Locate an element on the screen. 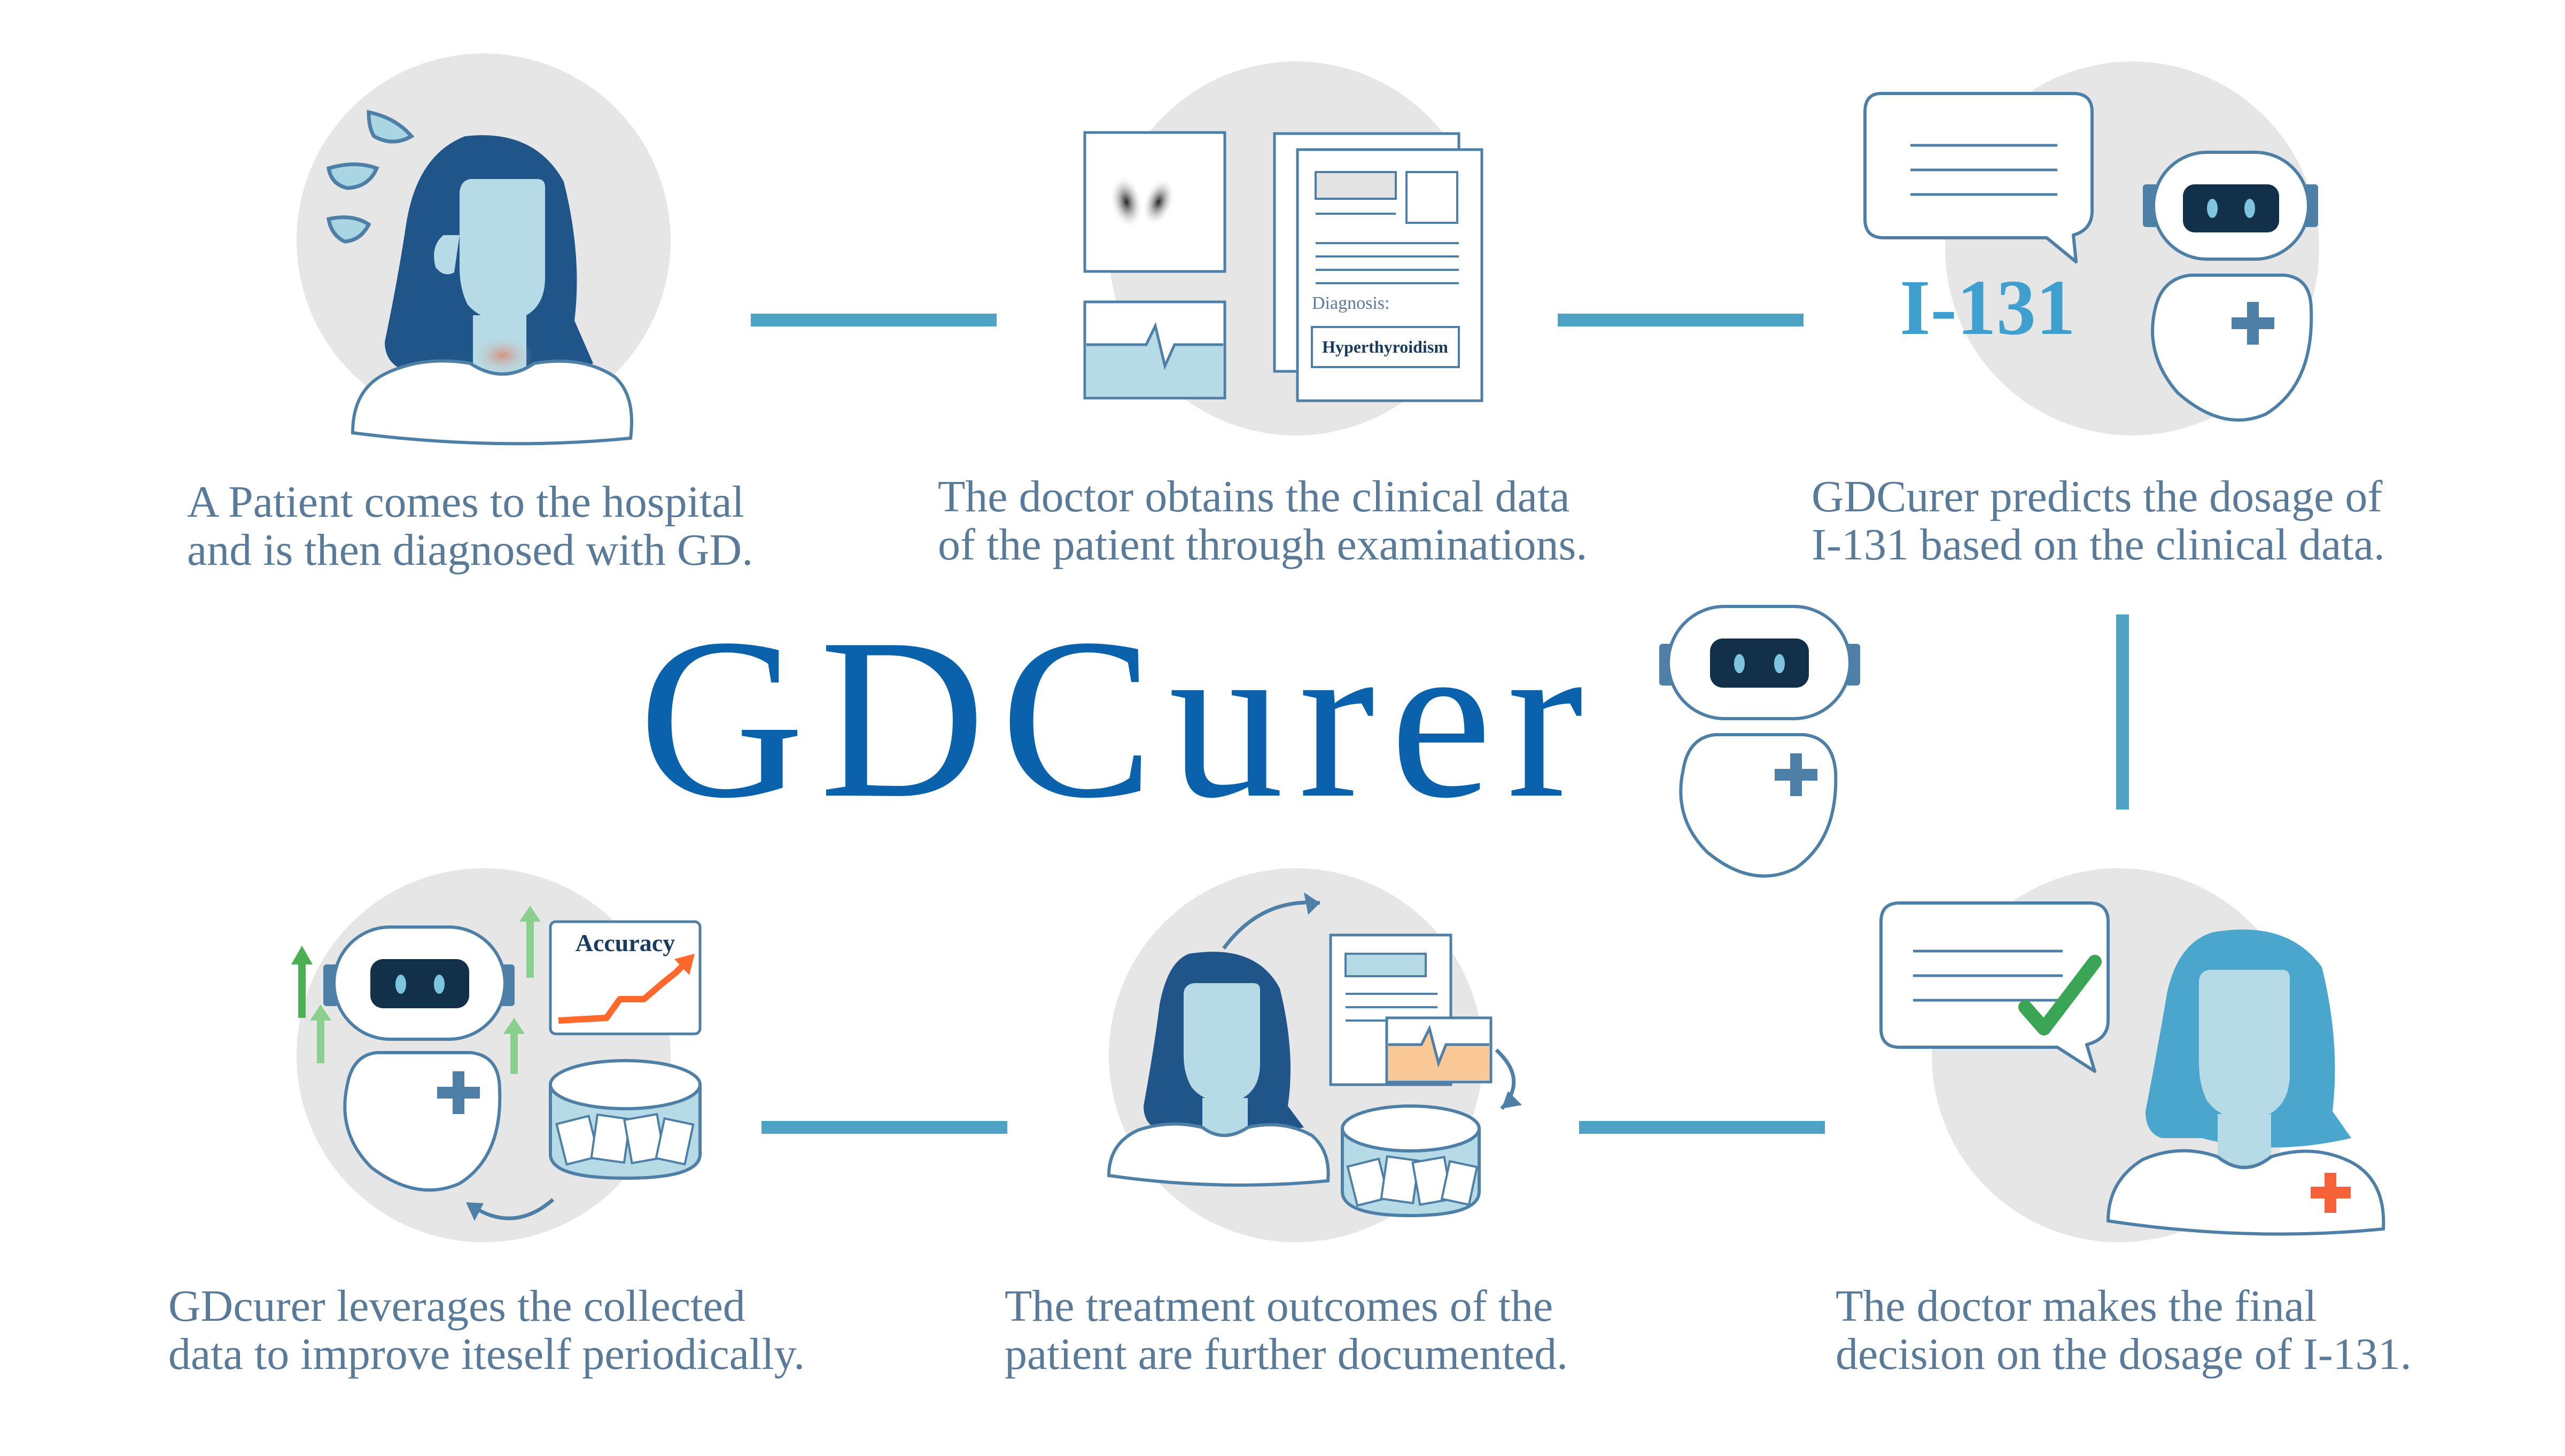  connector-step1-step2 is located at coordinates (874, 320).